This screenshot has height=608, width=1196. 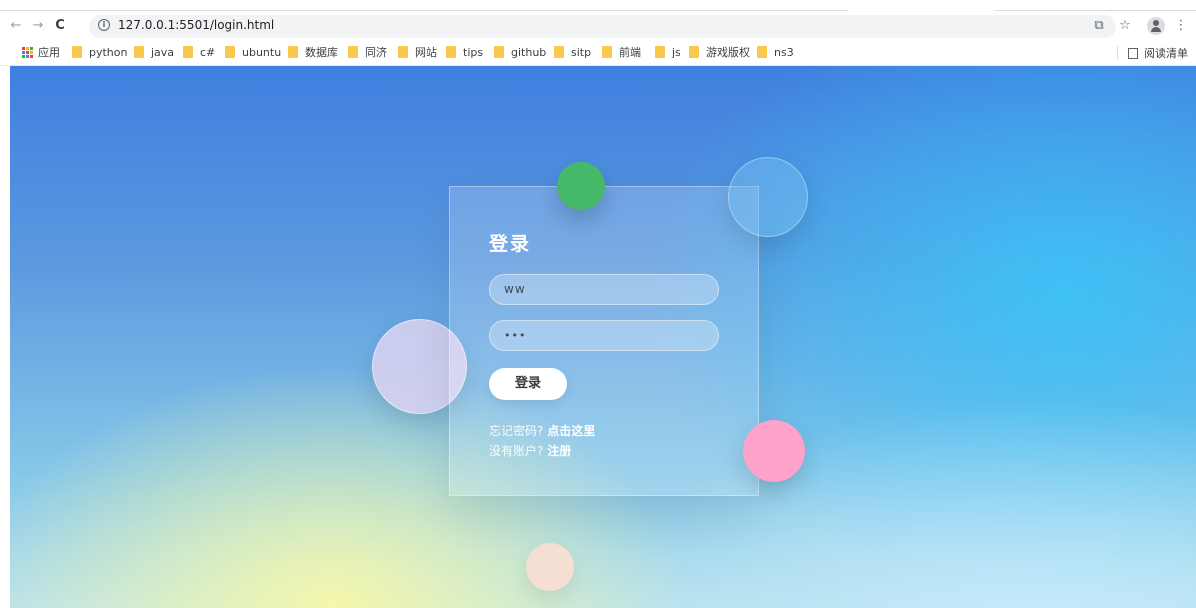 What do you see at coordinates (60, 26) in the screenshot?
I see `reload-button: C` at bounding box center [60, 26].